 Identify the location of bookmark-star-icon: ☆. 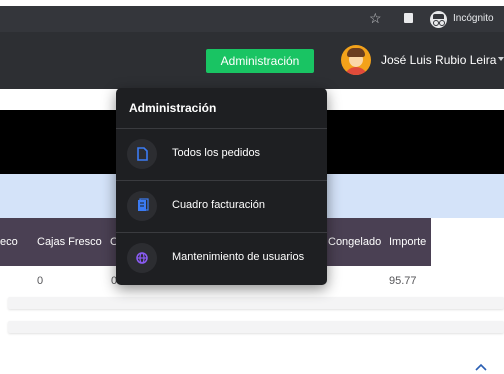
(375, 18).